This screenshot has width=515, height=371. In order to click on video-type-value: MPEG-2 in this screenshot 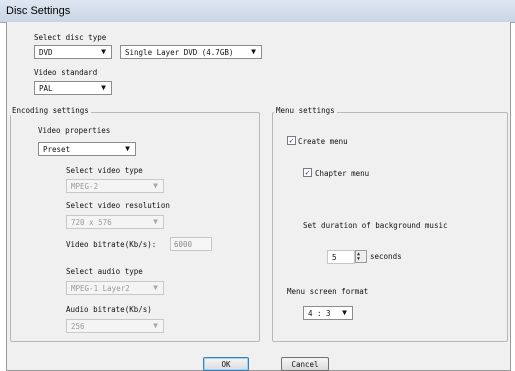, I will do `click(85, 186)`.